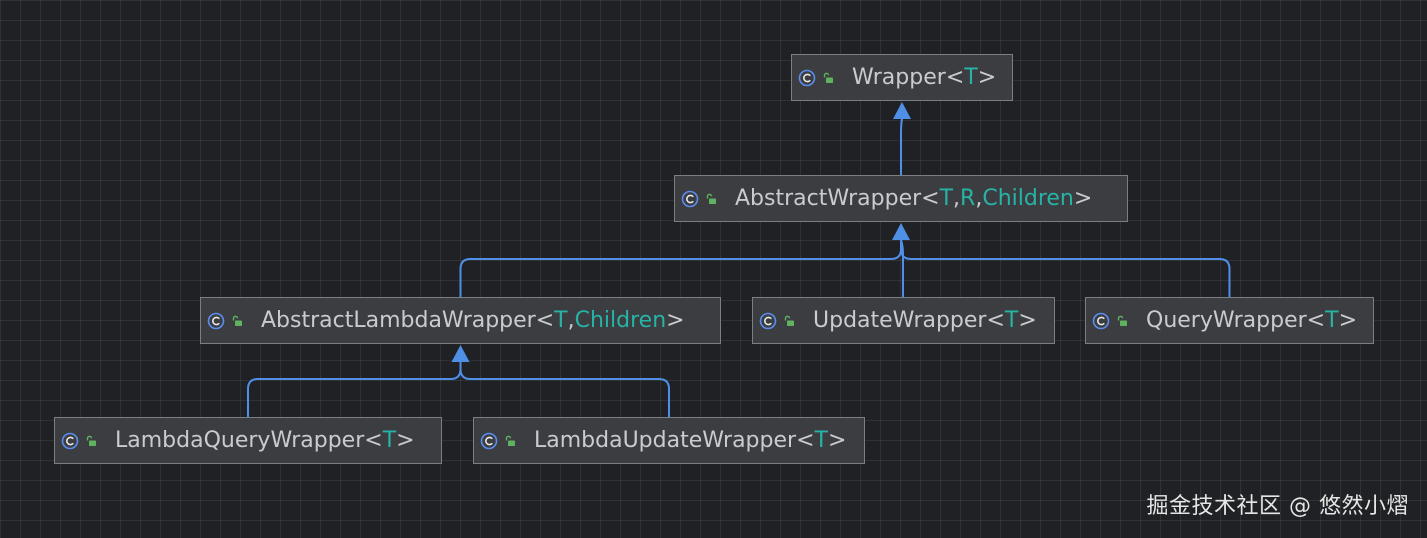 The image size is (1427, 538). What do you see at coordinates (900, 320) in the screenshot?
I see `class-name: UpdateWrapper` at bounding box center [900, 320].